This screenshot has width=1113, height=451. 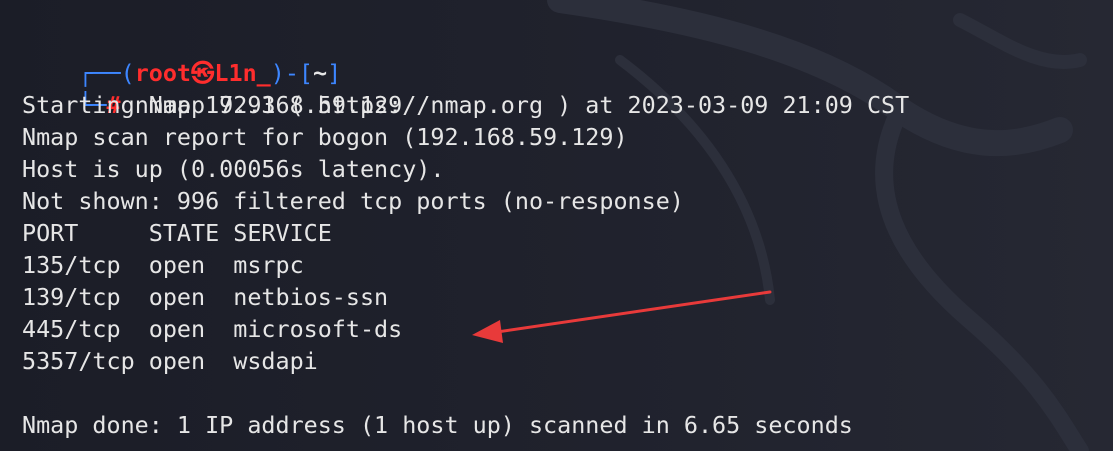 What do you see at coordinates (177, 233) in the screenshot?
I see `port-table-header: PORT STATE SERVICE` at bounding box center [177, 233].